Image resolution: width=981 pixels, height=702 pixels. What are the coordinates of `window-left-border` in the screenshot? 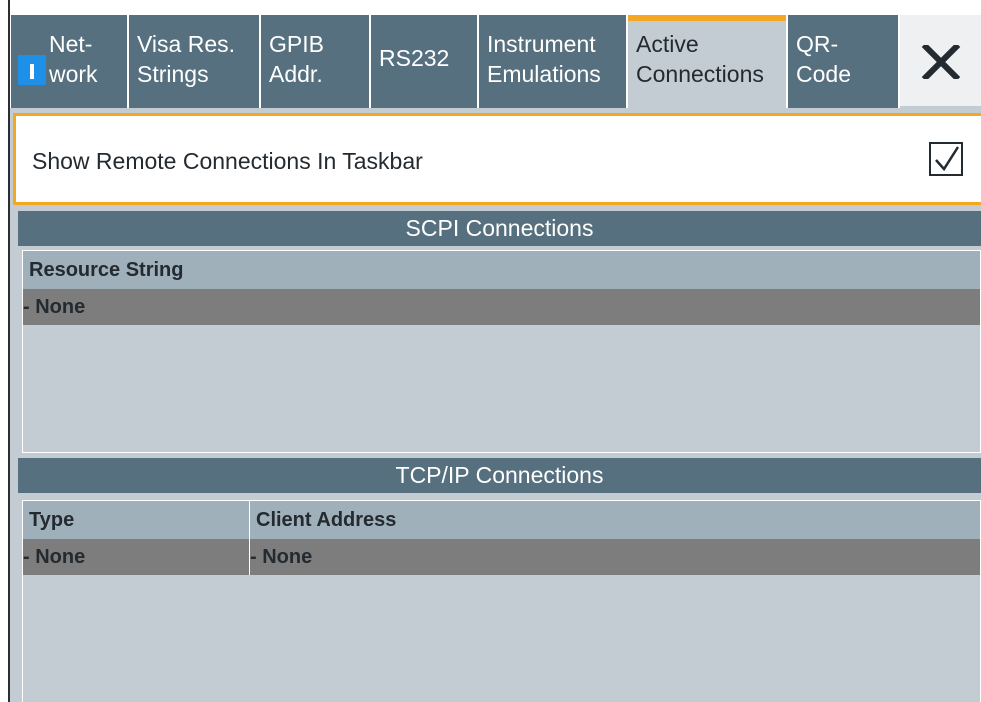 It's located at (9, 351).